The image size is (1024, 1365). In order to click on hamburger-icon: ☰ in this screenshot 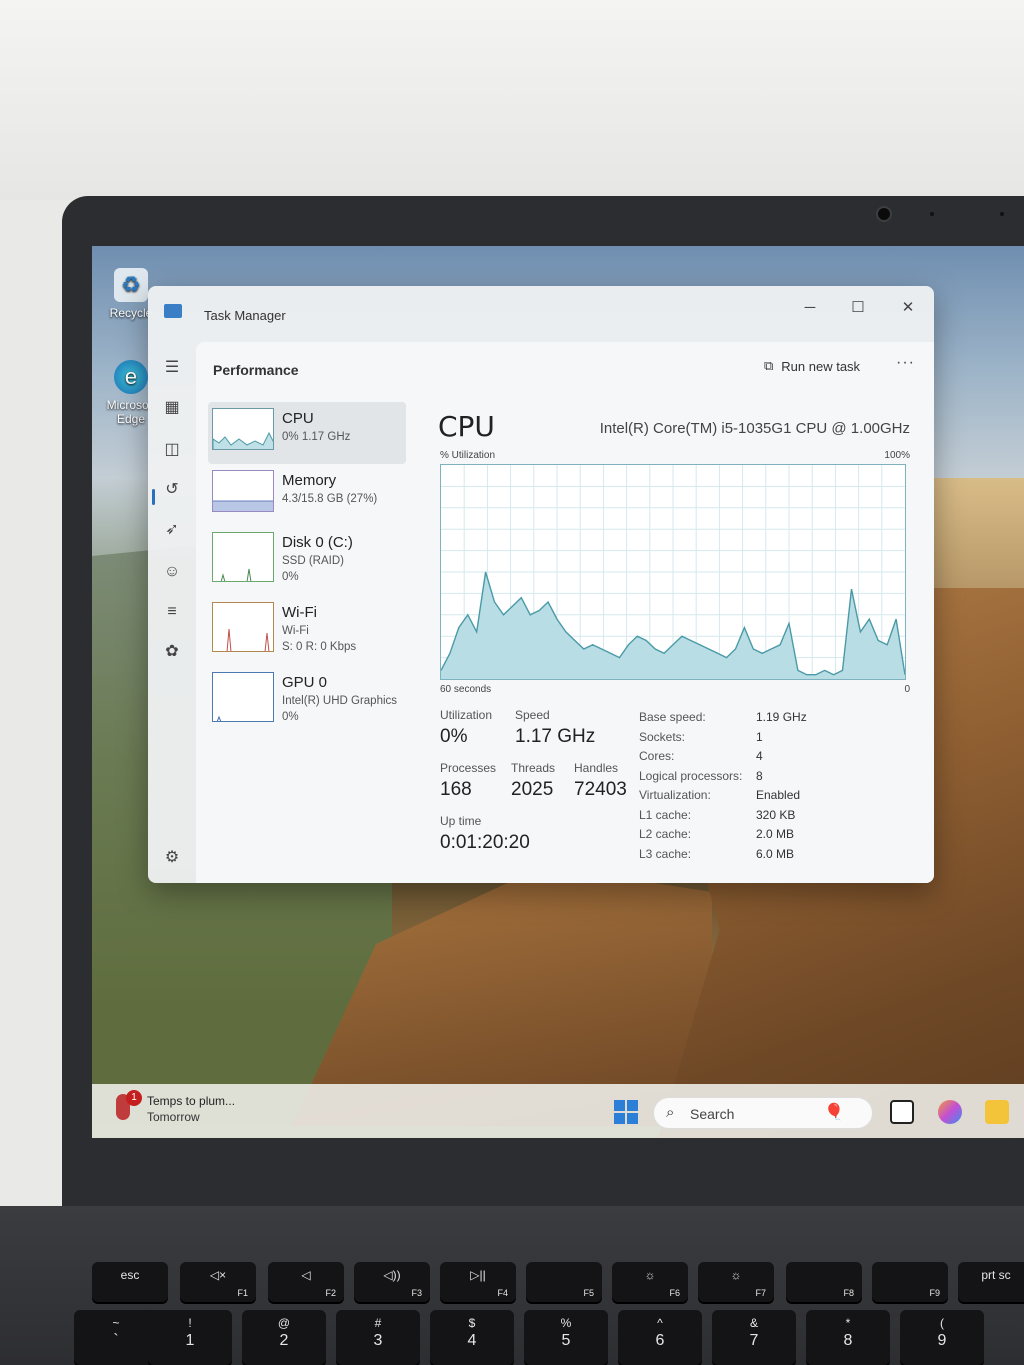, I will do `click(172, 368)`.